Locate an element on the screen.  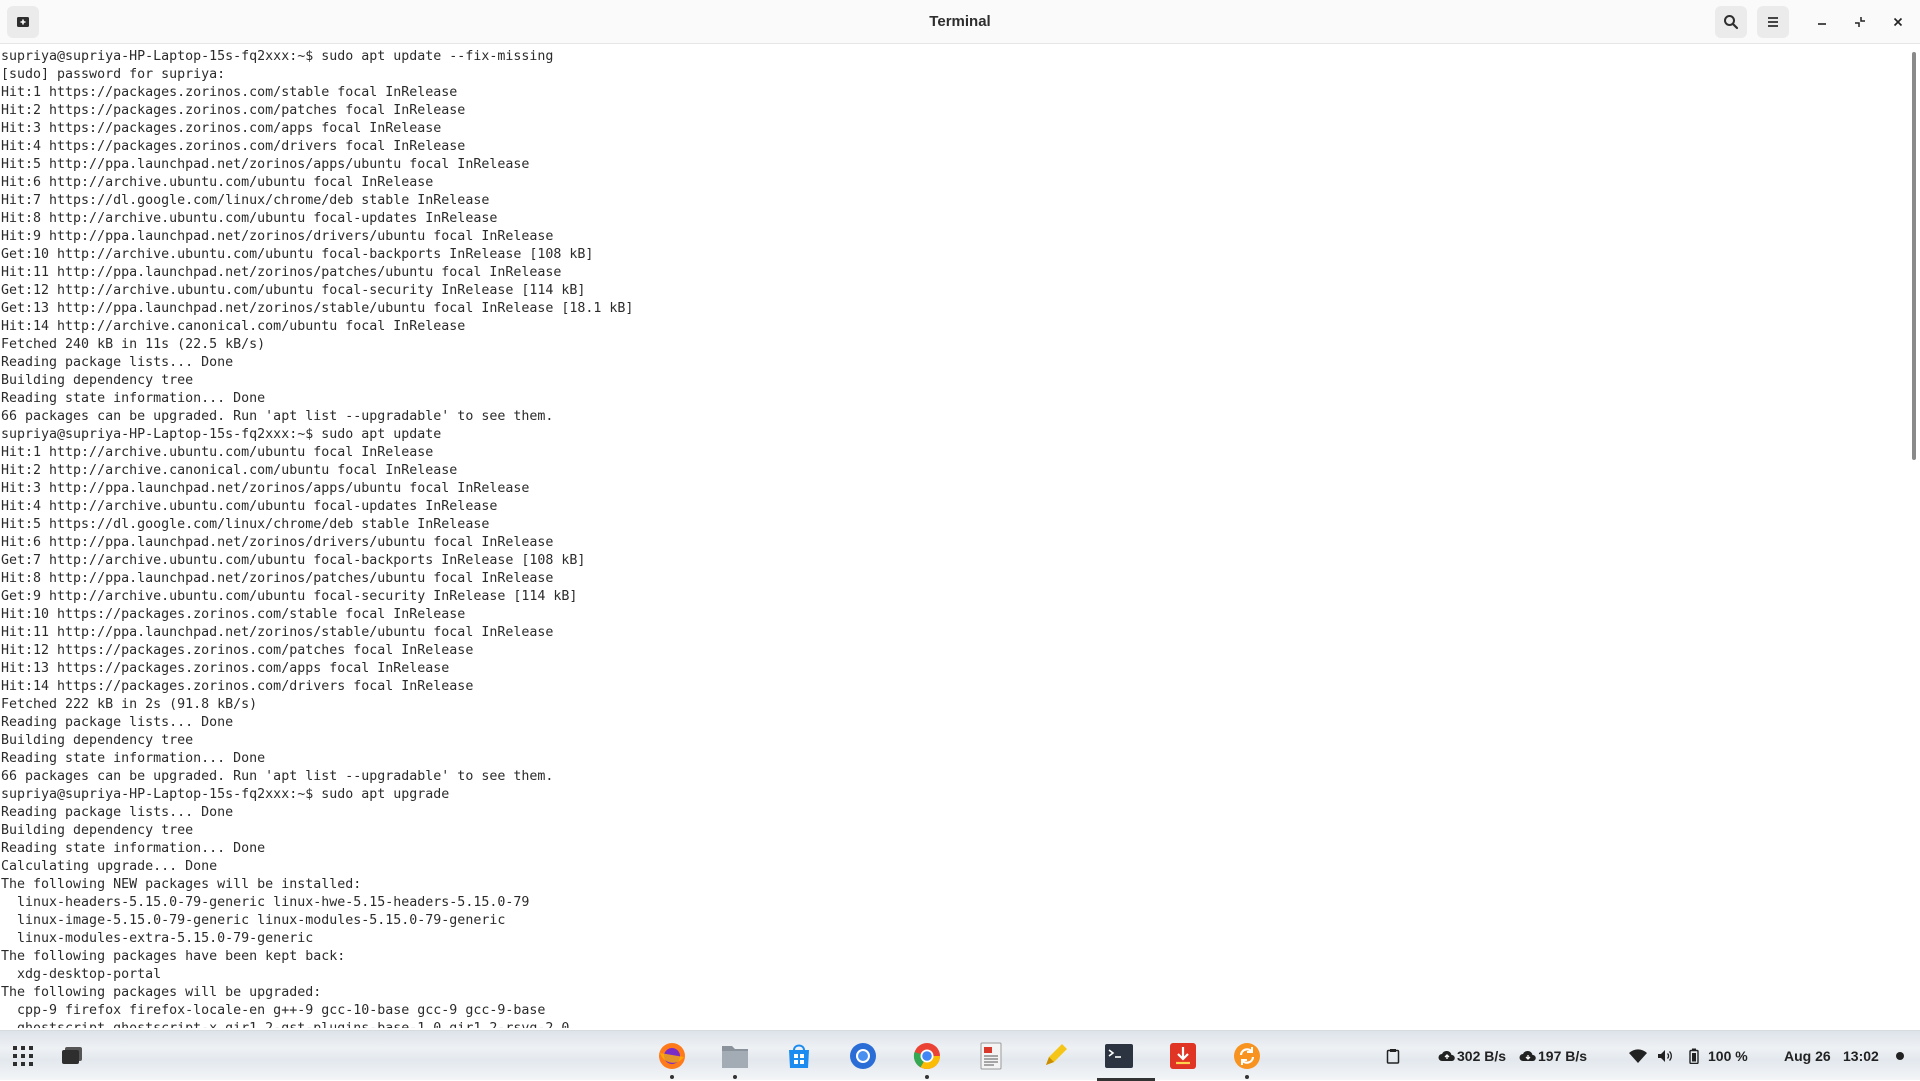
workspaces-icon is located at coordinates (72, 1055).